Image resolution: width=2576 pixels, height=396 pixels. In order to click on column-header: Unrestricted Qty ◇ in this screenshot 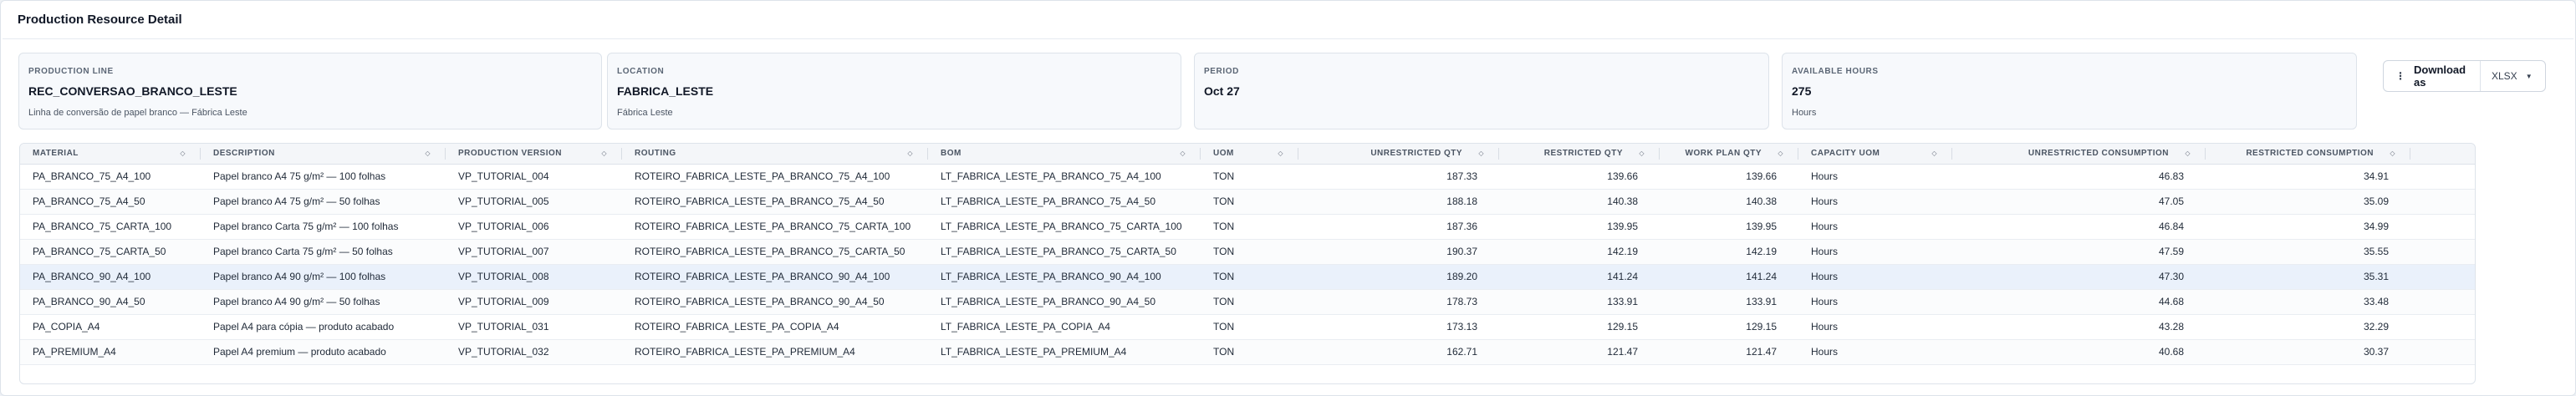, I will do `click(1399, 154)`.